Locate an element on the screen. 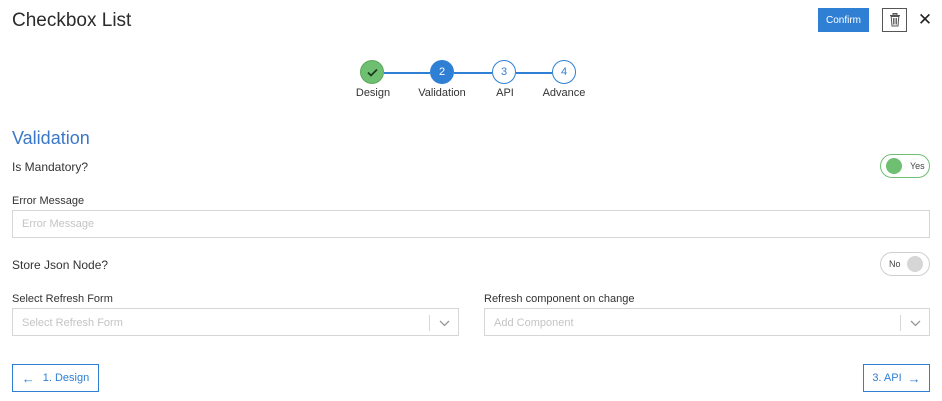  delete-button is located at coordinates (894, 20).